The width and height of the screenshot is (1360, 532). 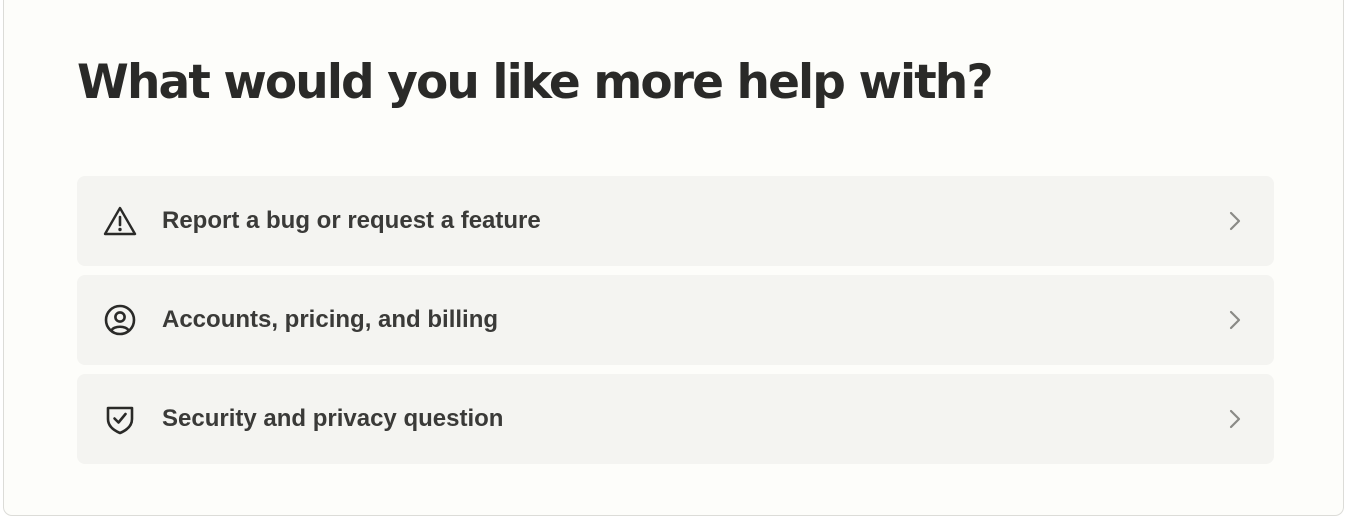 I want to click on option-label: Report a bug or request a feature, so click(x=351, y=220).